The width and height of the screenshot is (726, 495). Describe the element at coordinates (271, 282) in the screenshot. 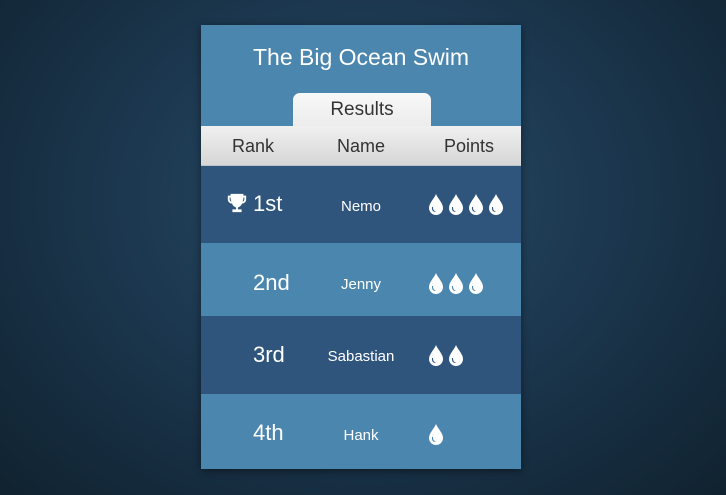

I see `rank-label: 2nd` at that location.